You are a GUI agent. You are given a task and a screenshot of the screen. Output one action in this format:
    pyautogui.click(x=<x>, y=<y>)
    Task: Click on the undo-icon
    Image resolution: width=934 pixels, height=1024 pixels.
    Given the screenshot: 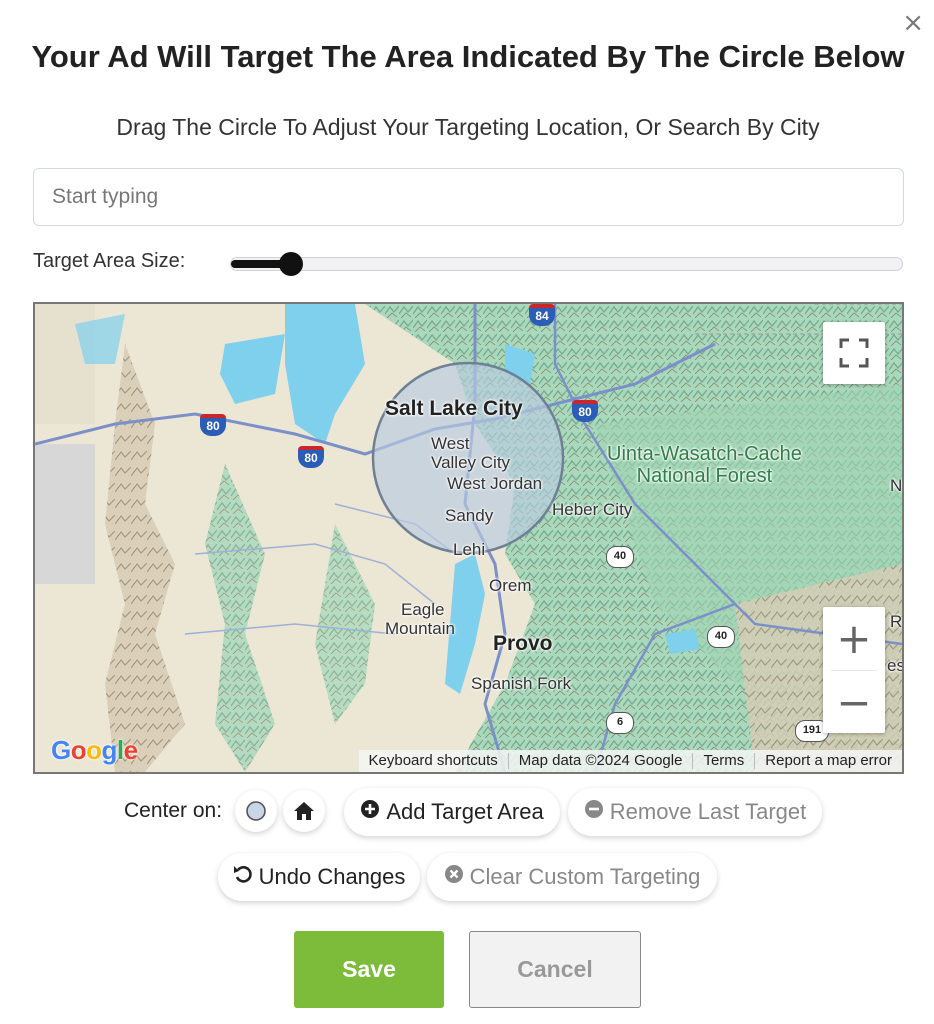 What is the action you would take?
    pyautogui.click(x=243, y=877)
    